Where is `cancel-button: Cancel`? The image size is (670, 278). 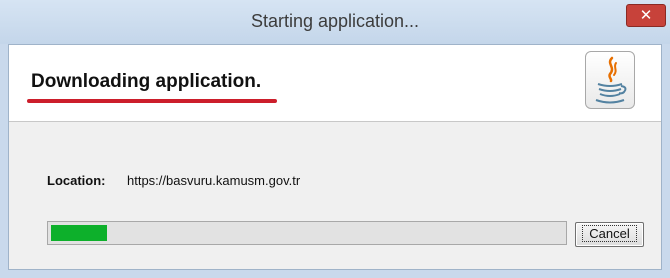
cancel-button: Cancel is located at coordinates (609, 234).